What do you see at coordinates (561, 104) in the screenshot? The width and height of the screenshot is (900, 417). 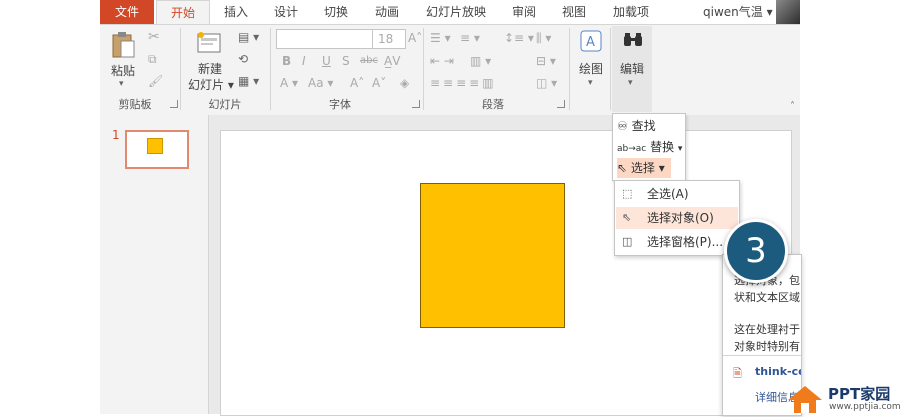 I see `paragraph-launcher-icon` at bounding box center [561, 104].